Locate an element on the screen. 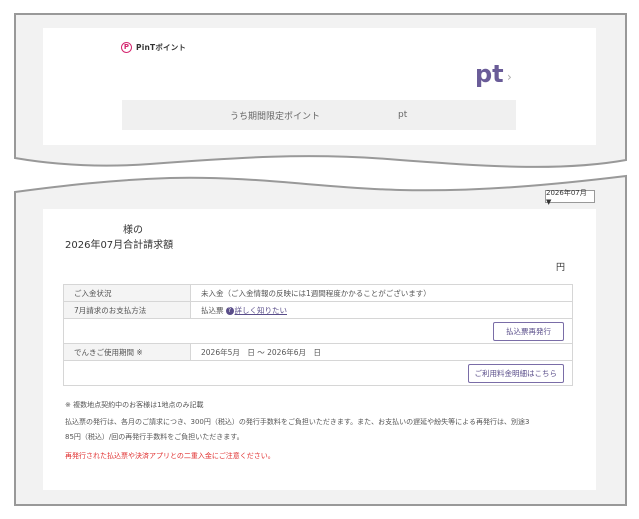 This screenshot has height=519, width=639. payment-status-label: ご入金状況 is located at coordinates (127, 293).